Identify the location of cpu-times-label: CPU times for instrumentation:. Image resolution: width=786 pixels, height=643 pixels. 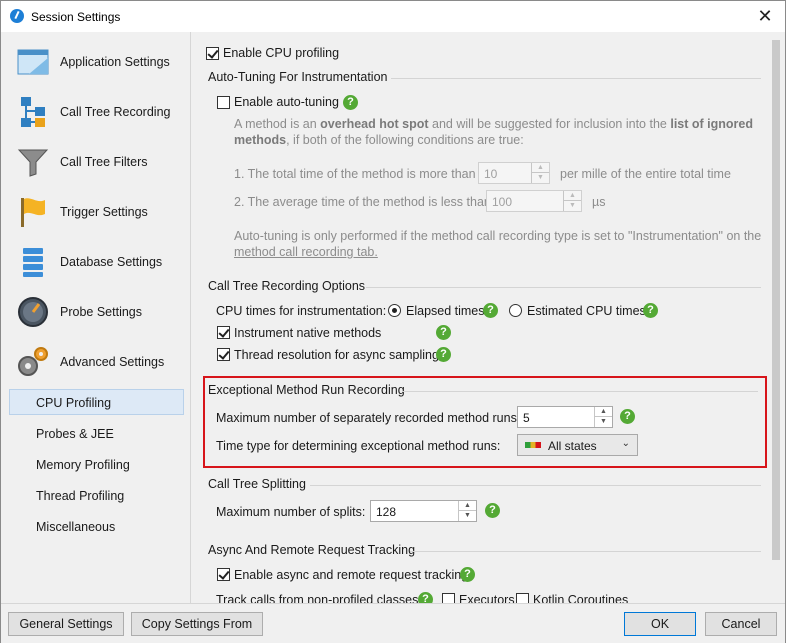
(301, 311).